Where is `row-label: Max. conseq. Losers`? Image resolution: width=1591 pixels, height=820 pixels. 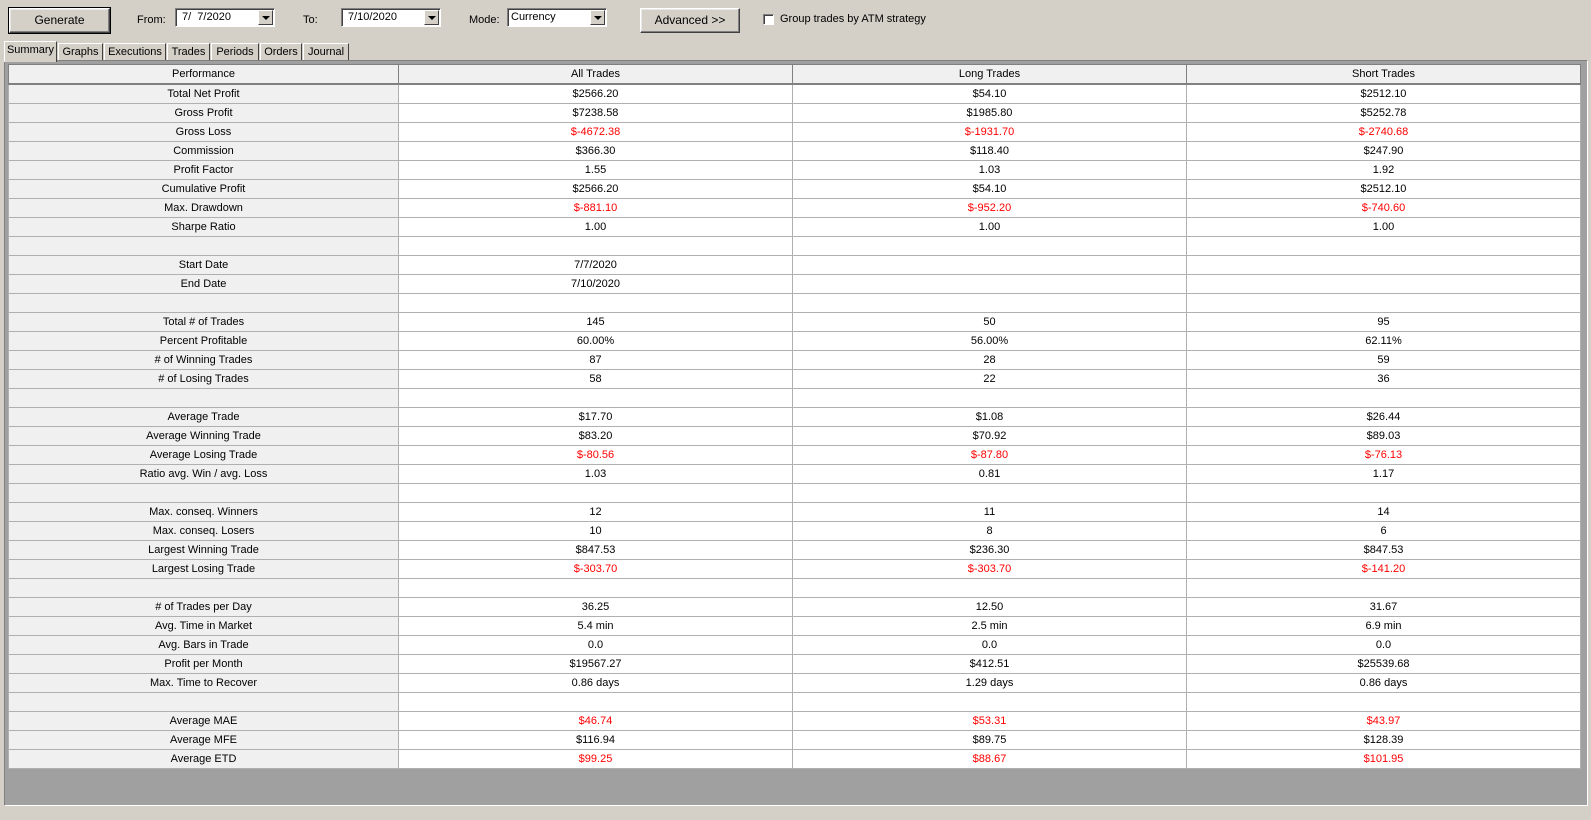 row-label: Max. conseq. Losers is located at coordinates (203, 531).